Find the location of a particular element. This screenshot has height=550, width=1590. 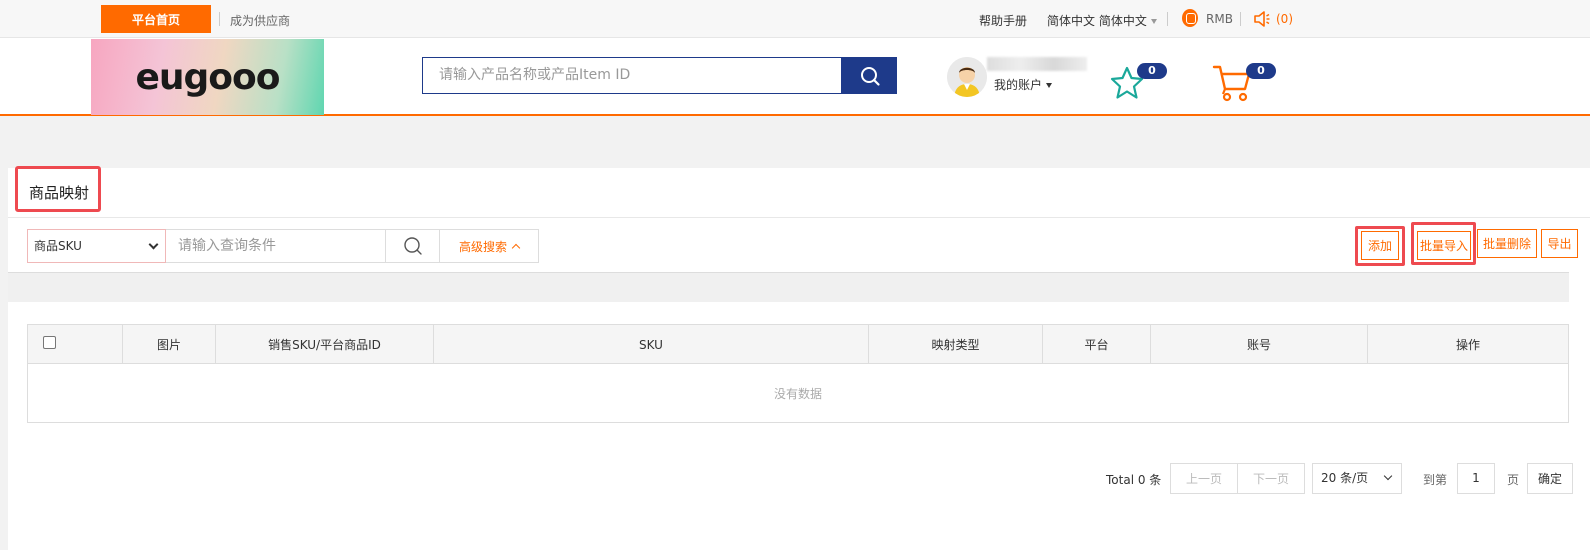

site-header: eugooo 请输入产品名称或产品Item ID 我的账户 0 0 is located at coordinates (795, 77).